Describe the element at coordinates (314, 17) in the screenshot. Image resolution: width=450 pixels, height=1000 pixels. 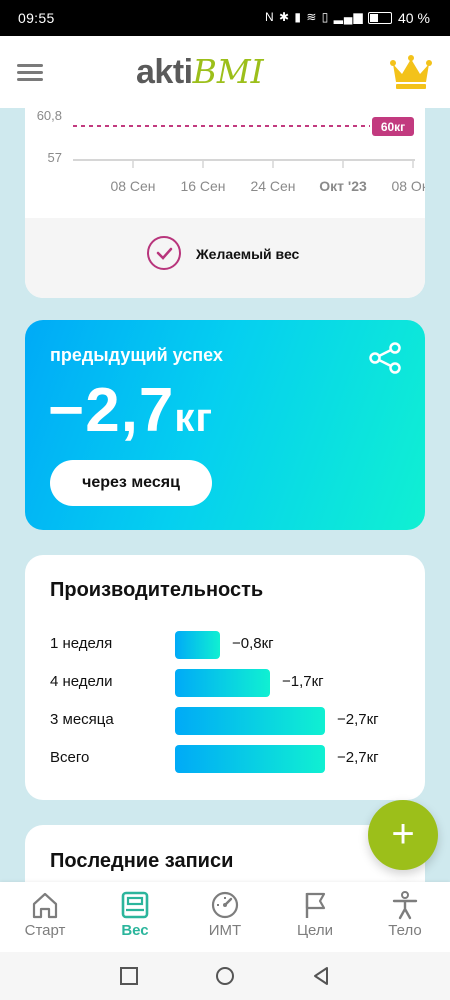
I see `status-icons: N ✱ ▮ ≋ ▯ ▂▄▆` at that location.